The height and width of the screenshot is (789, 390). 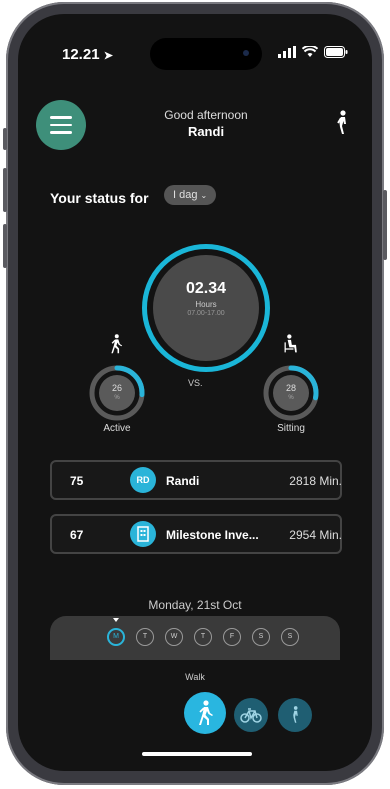 I want to click on row-rank: 75, so click(x=77, y=481).